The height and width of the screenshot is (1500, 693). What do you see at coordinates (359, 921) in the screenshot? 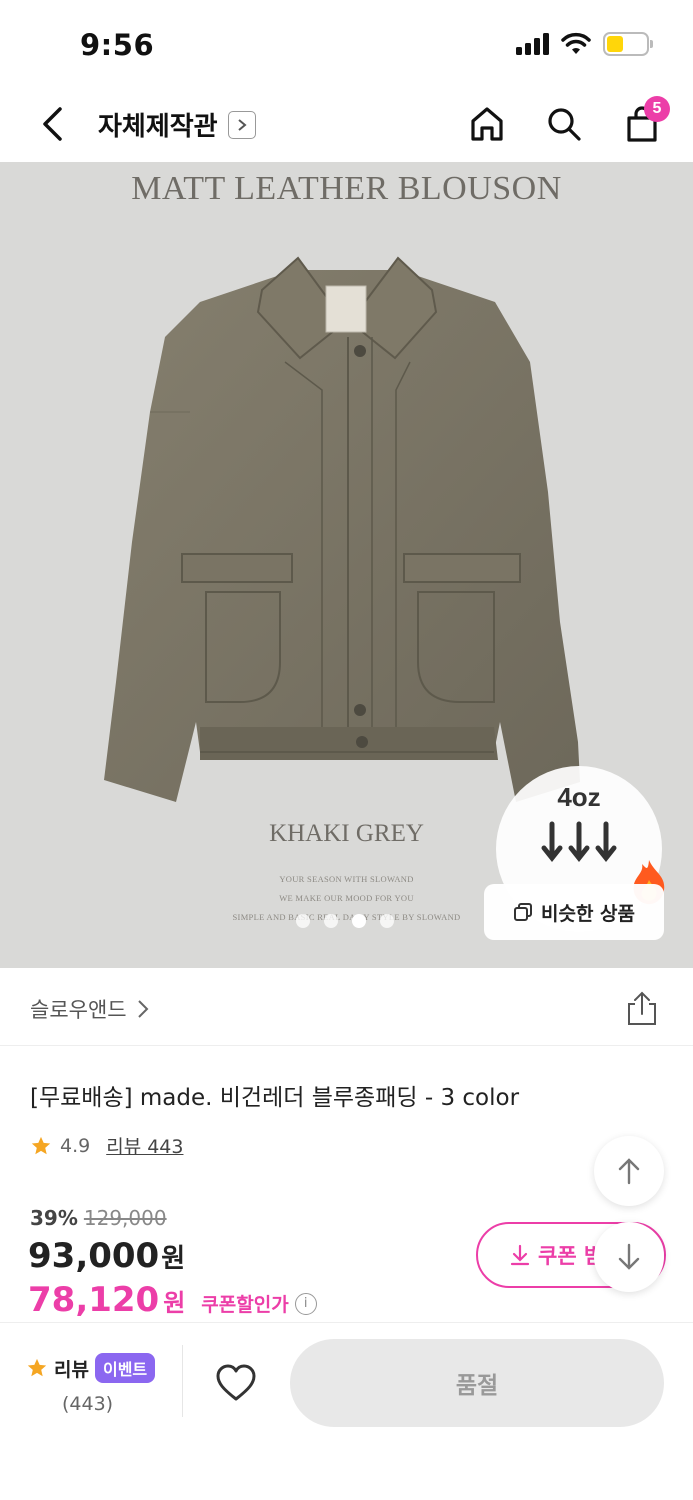
I see `carousel-dot-active` at bounding box center [359, 921].